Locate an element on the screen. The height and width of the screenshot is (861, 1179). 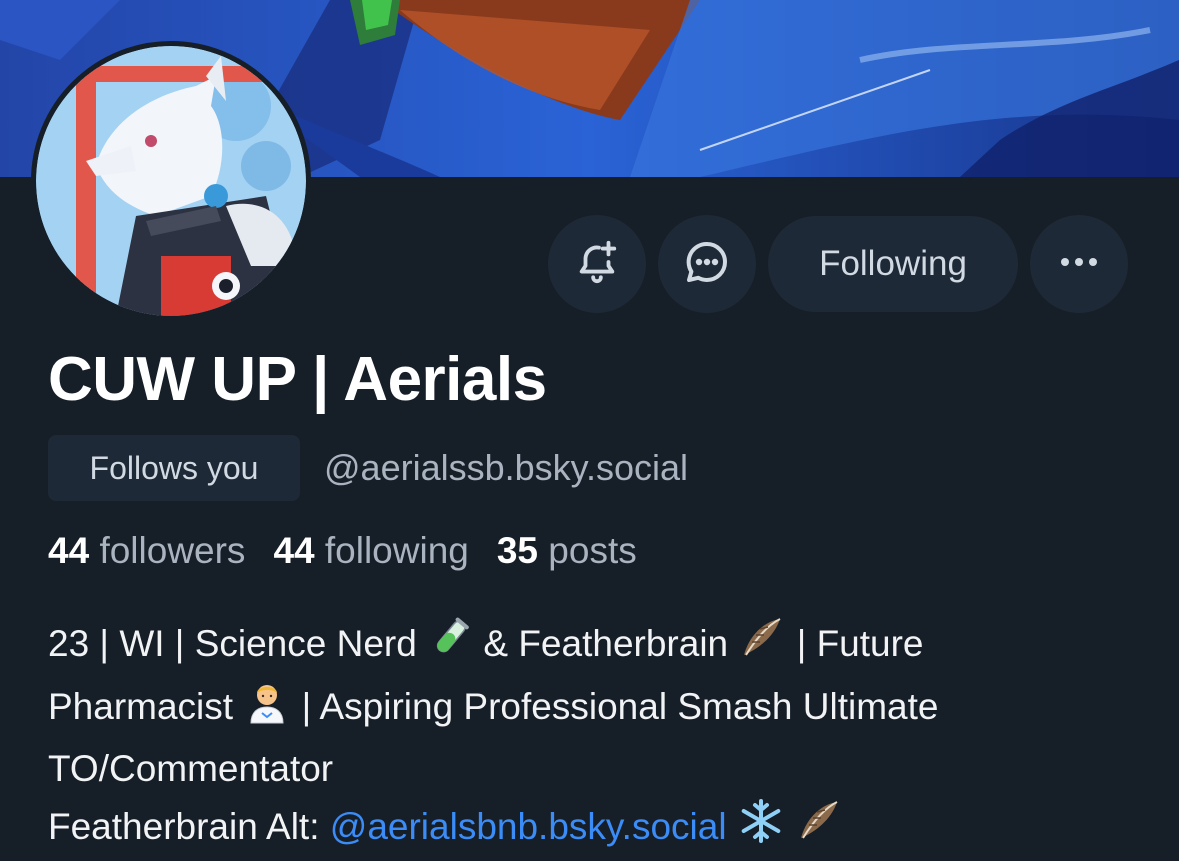
bio-line: TO/Commentator is located at coordinates (191, 768).